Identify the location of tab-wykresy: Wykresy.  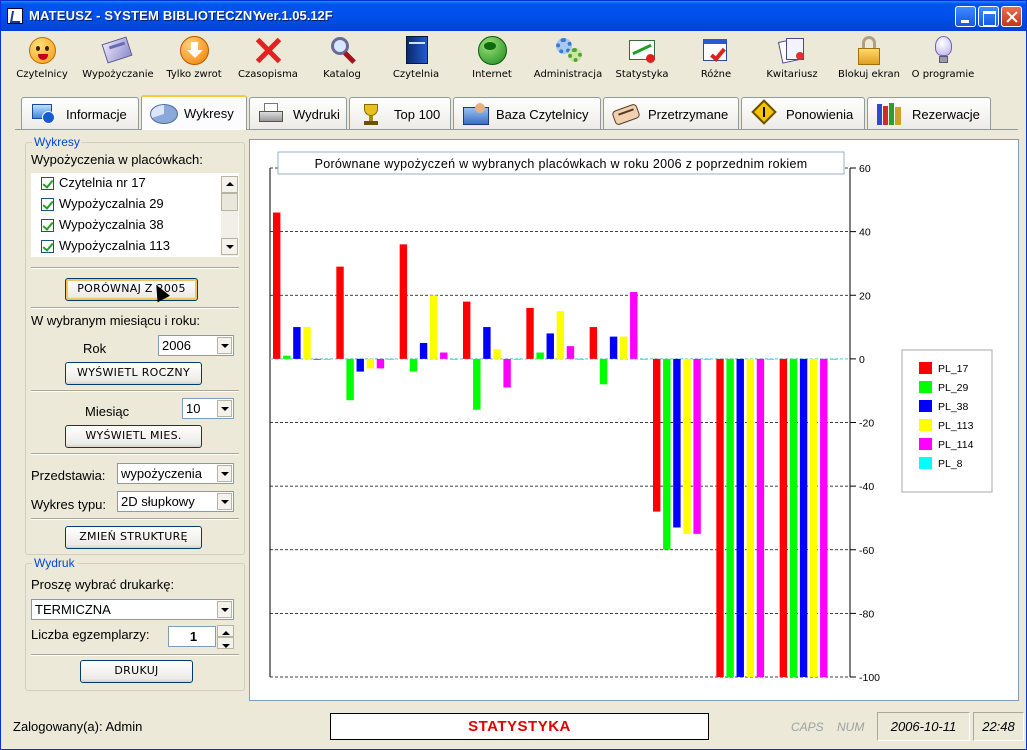
(194, 112).